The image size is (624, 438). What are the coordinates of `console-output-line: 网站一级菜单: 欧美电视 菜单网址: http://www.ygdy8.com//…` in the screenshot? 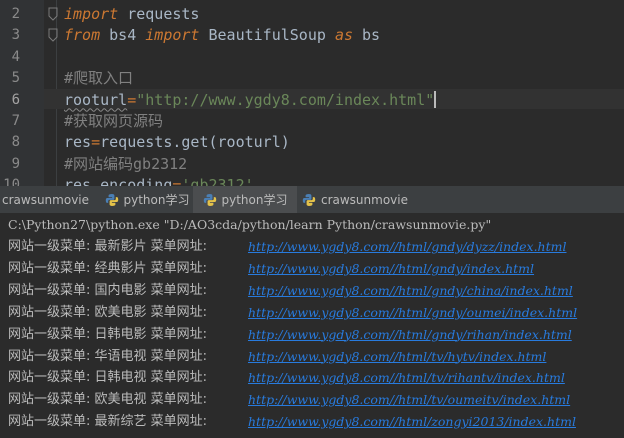 It's located at (289, 400).